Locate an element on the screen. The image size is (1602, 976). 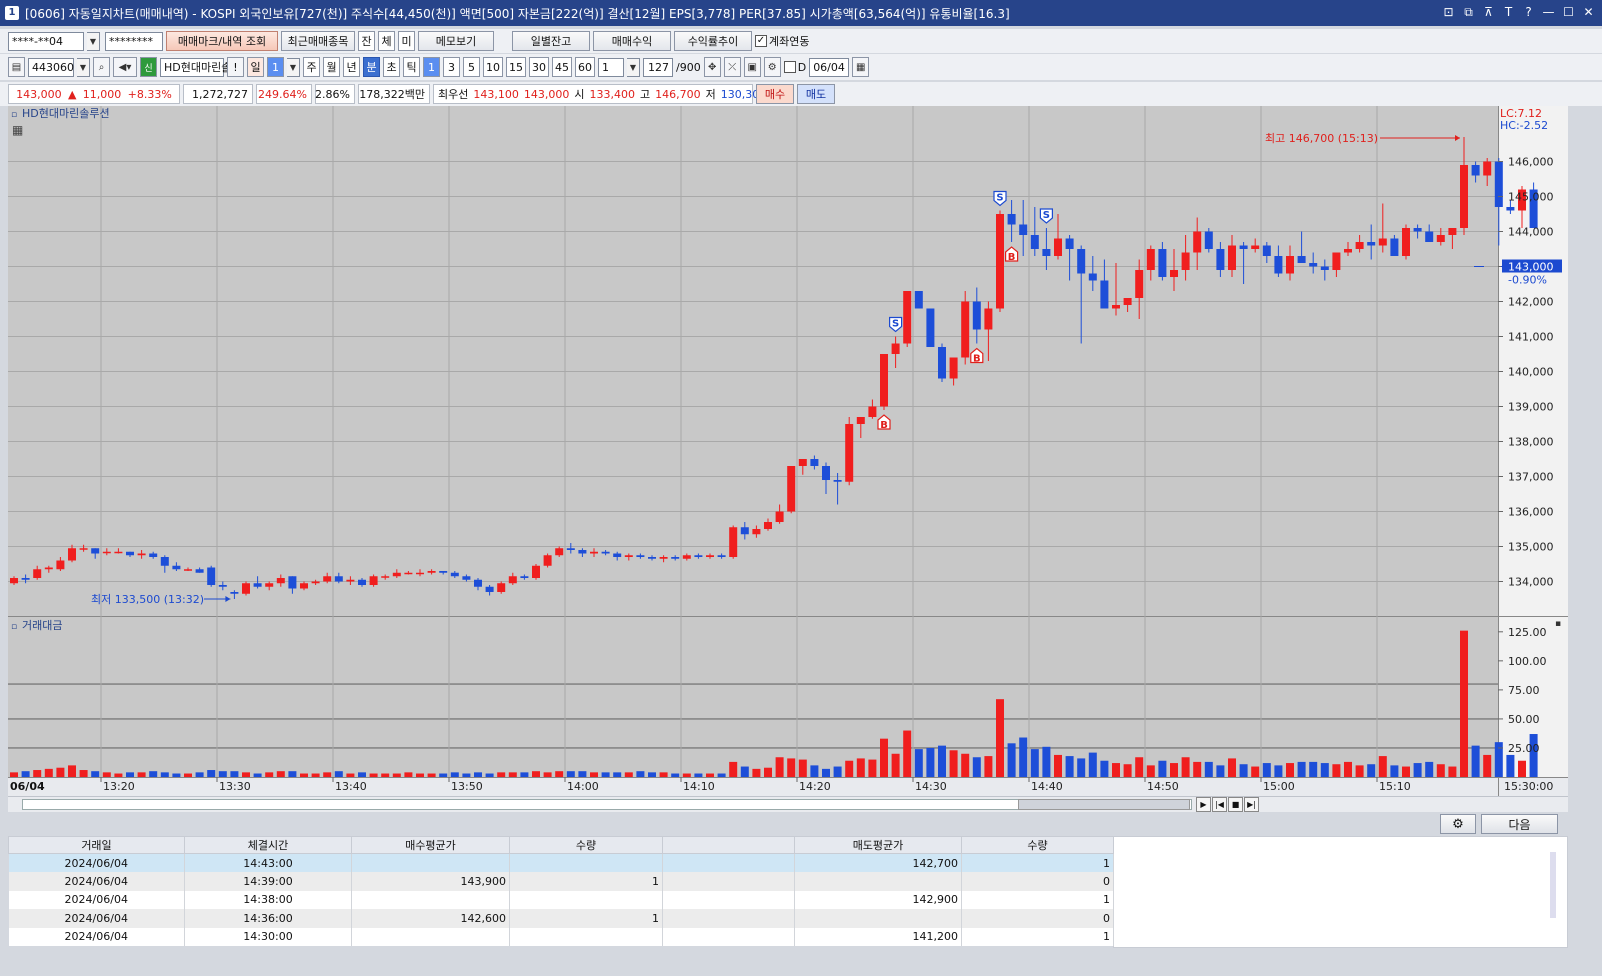
bar-count-field: 127 is located at coordinates (658, 67).